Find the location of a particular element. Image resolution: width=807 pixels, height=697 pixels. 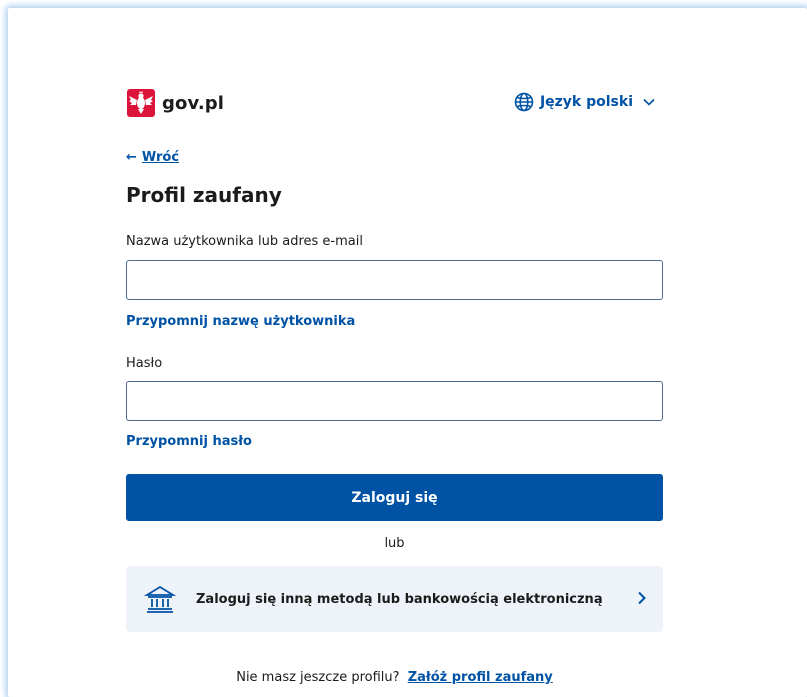

remind-username-link: Przypomnij nazwę użytkownika is located at coordinates (240, 321).